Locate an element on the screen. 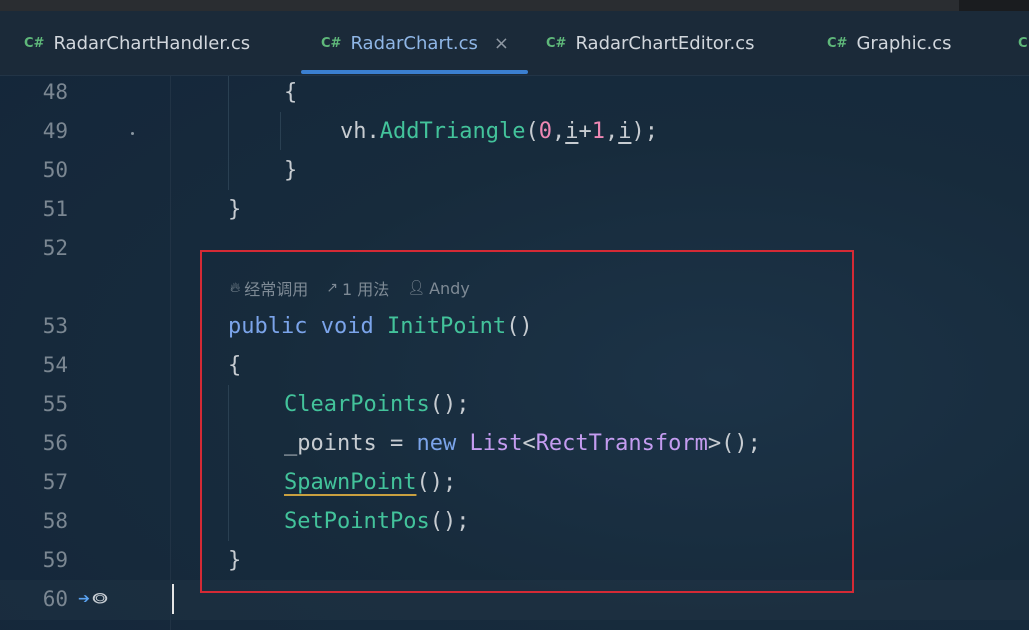 This screenshot has width=1029, height=630. tab-radar-chart-editor: C# RadarChartEditor.cs is located at coordinates (650, 43).